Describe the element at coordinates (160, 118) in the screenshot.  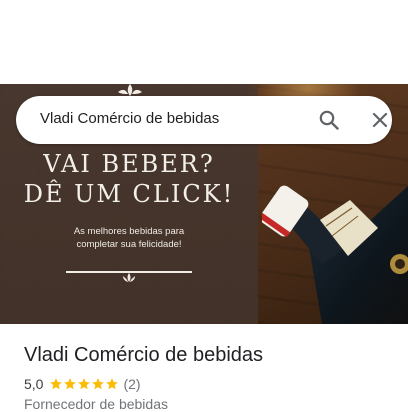
I see `search-input: Vladi Comércio de bebidas` at that location.